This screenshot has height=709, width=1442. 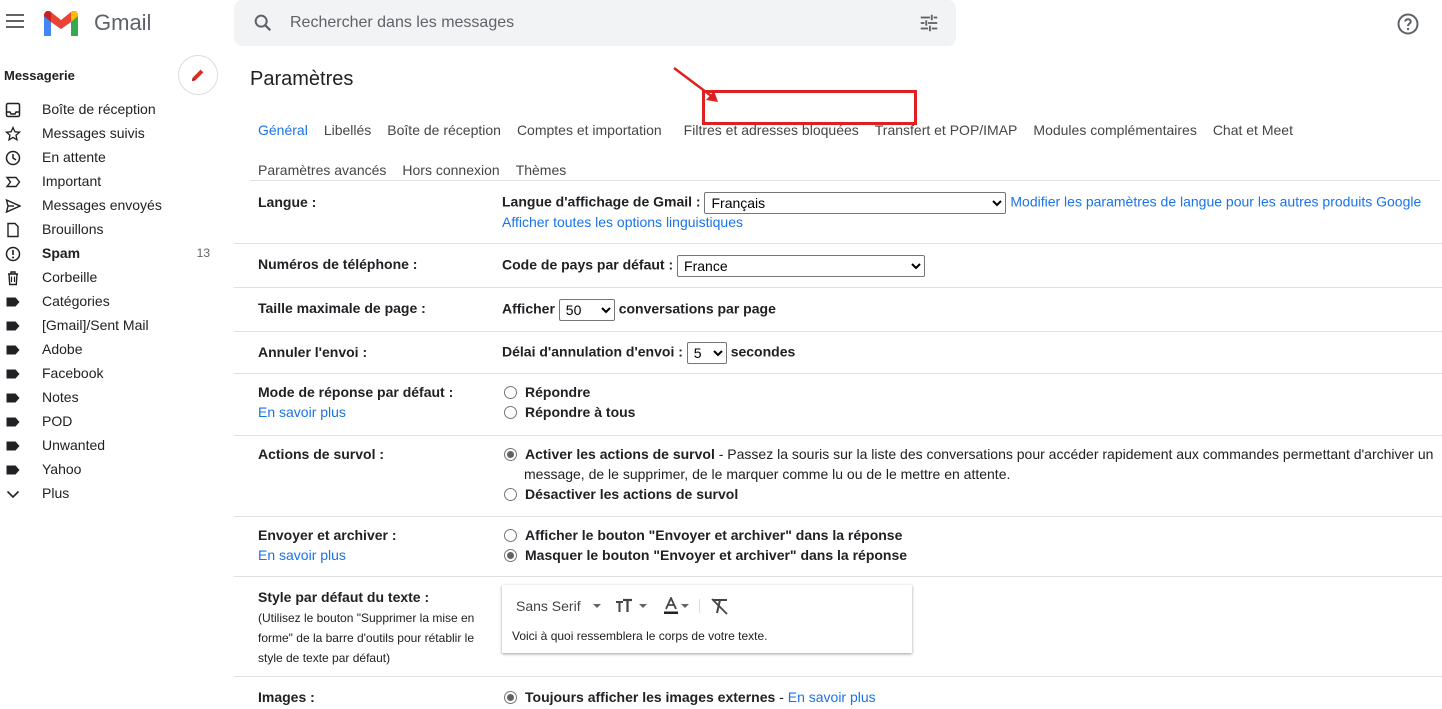 I want to click on tab-advanced: Paramètres avancés, so click(x=322, y=170).